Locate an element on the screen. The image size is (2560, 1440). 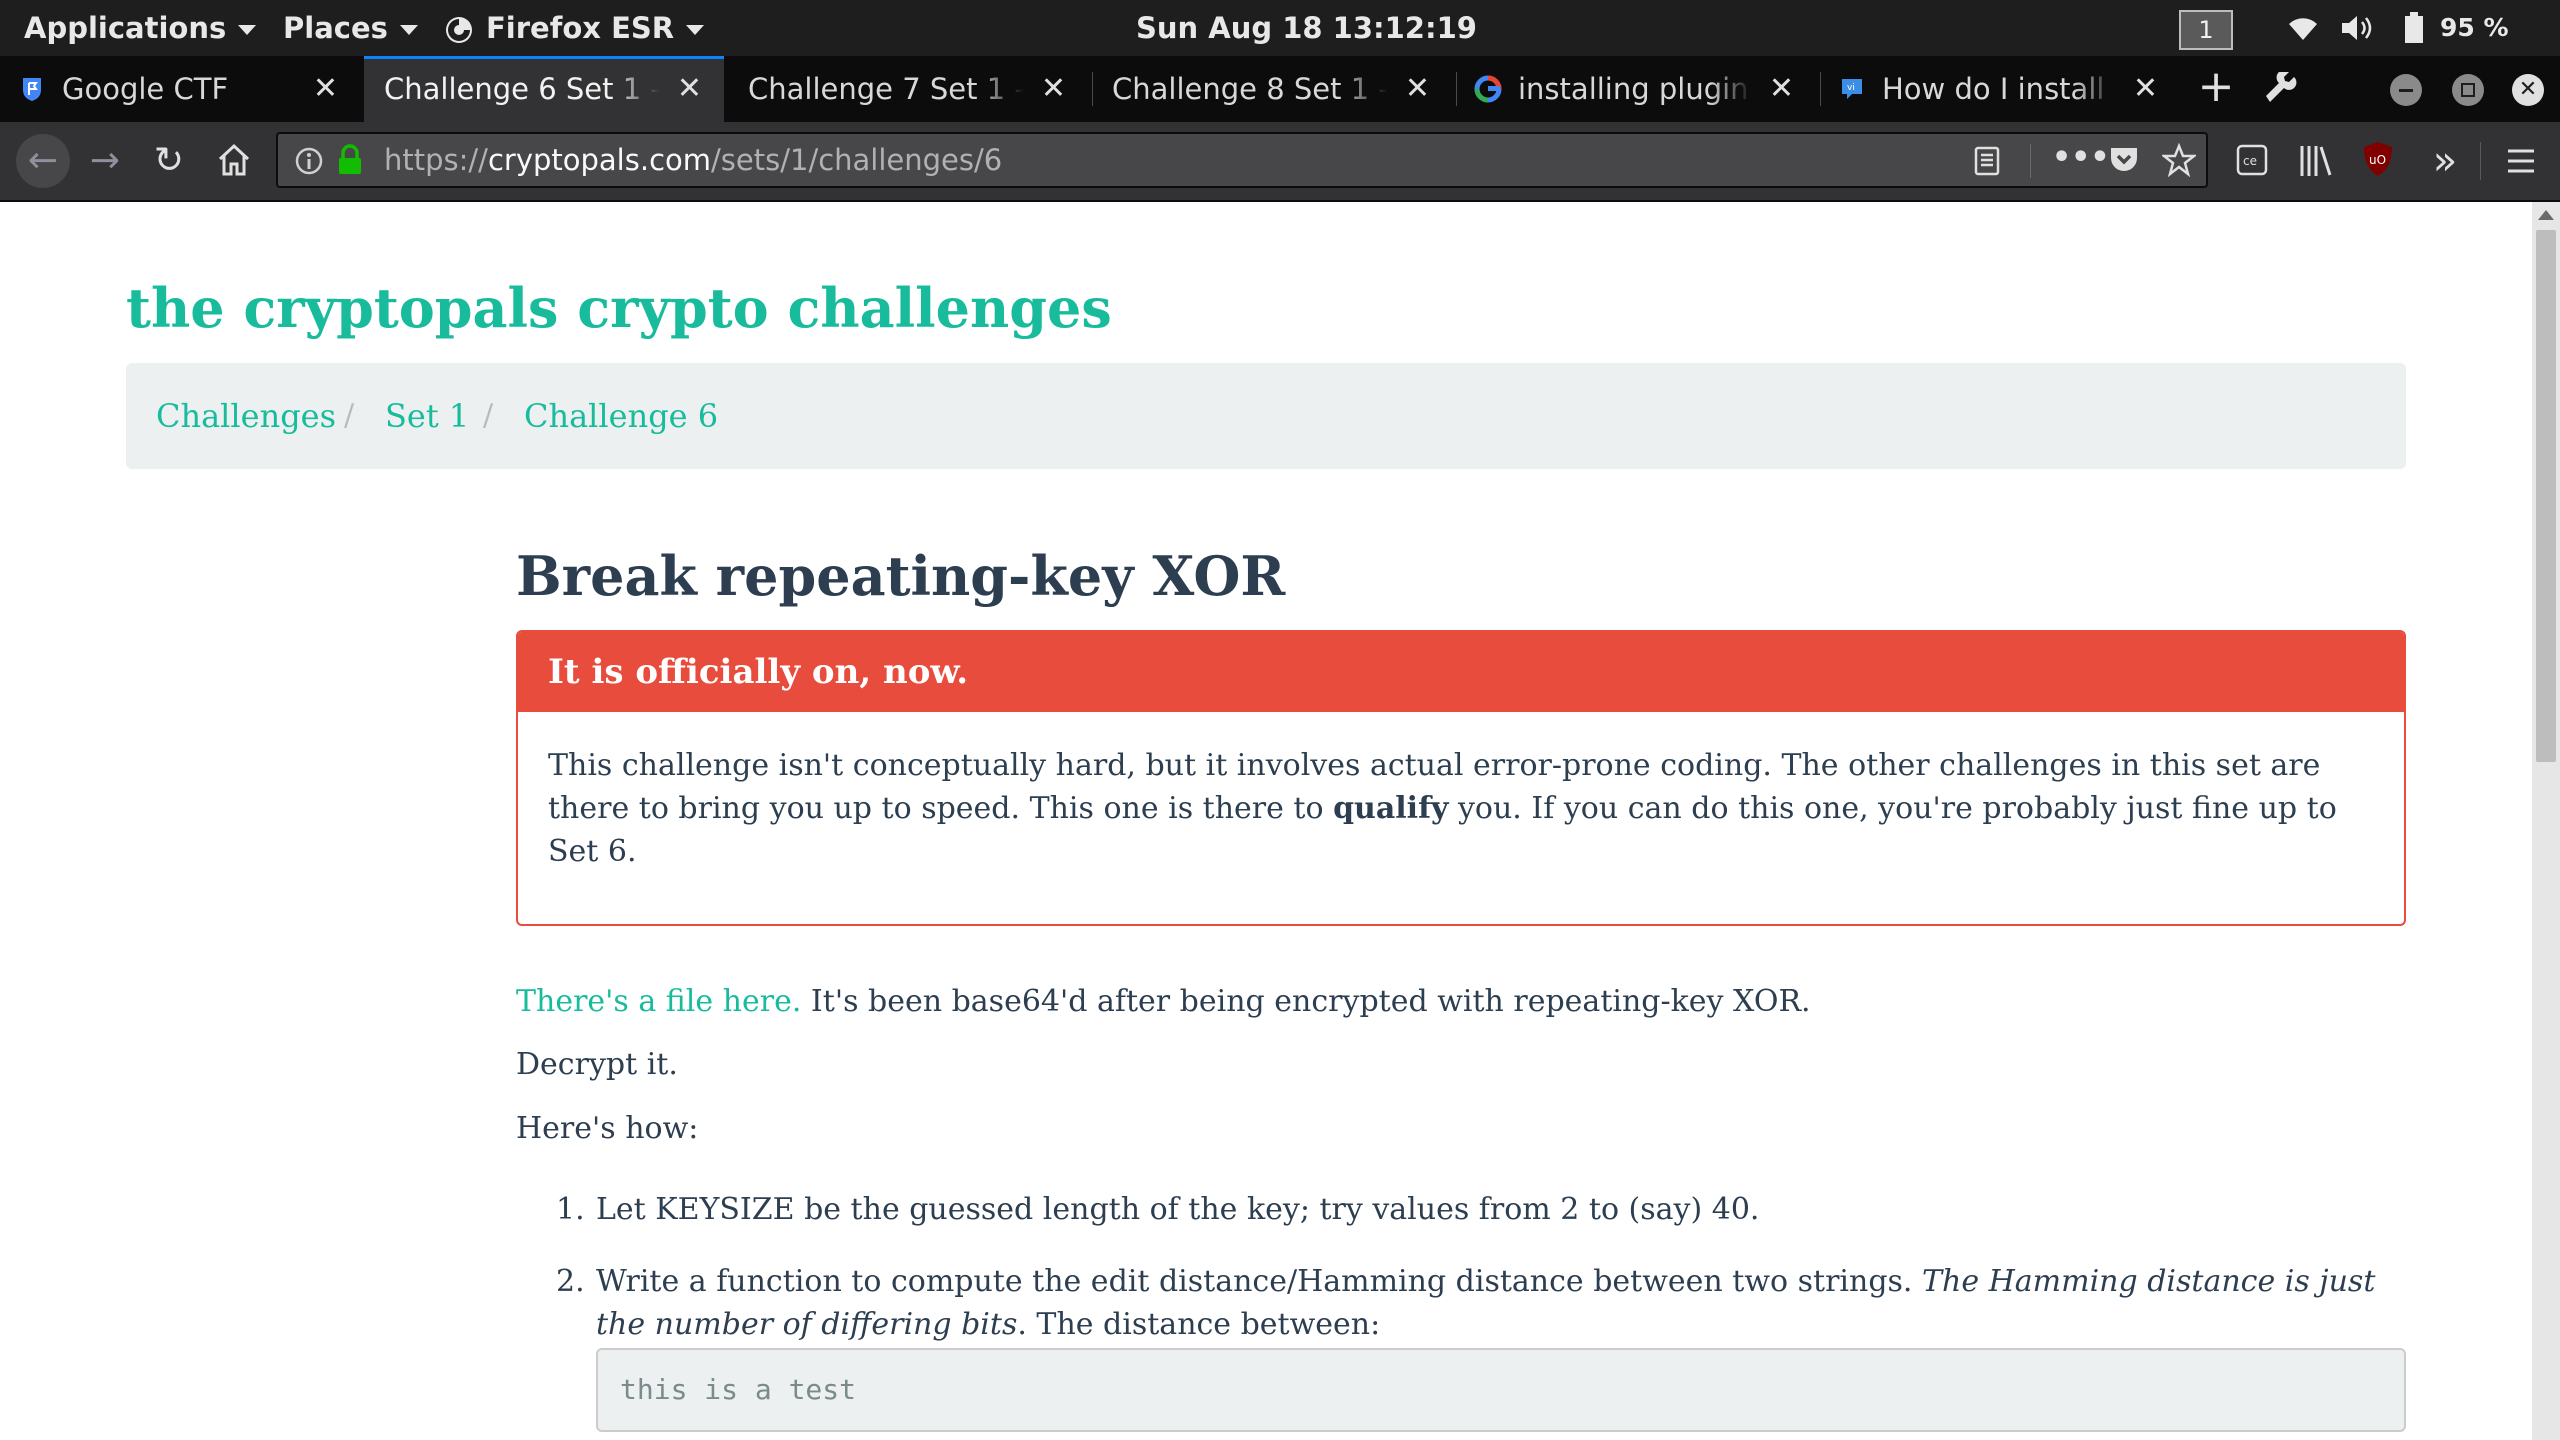
window-close-button: ✕ is located at coordinates (2528, 90).